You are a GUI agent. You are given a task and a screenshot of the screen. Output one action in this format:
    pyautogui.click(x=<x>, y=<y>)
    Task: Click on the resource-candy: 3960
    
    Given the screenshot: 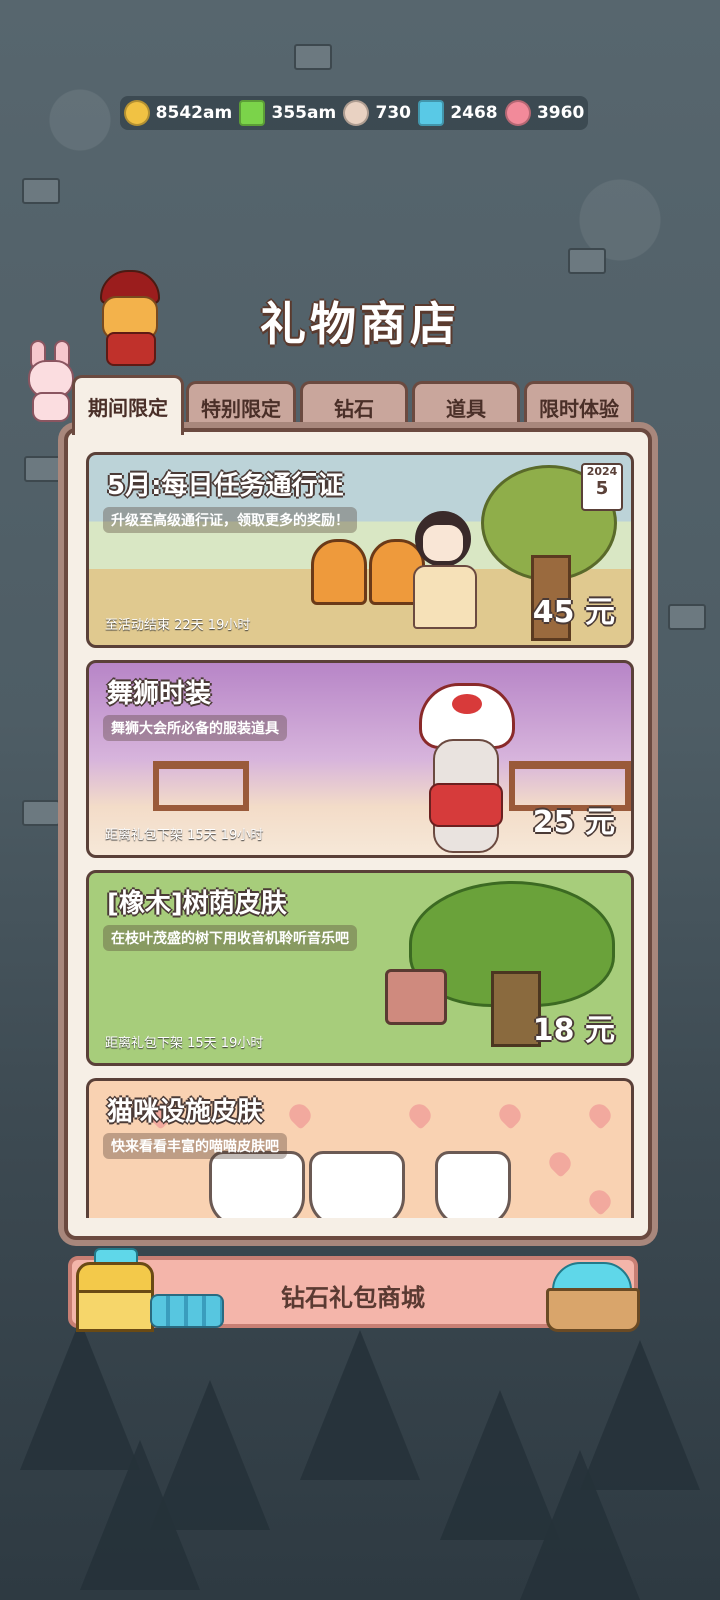 What is the action you would take?
    pyautogui.click(x=544, y=113)
    